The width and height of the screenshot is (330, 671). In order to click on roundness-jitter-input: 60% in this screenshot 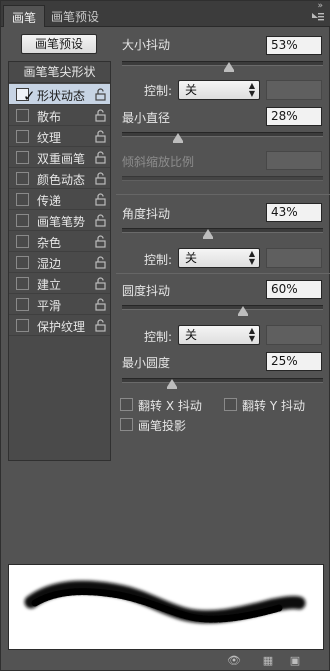, I will do `click(294, 289)`.